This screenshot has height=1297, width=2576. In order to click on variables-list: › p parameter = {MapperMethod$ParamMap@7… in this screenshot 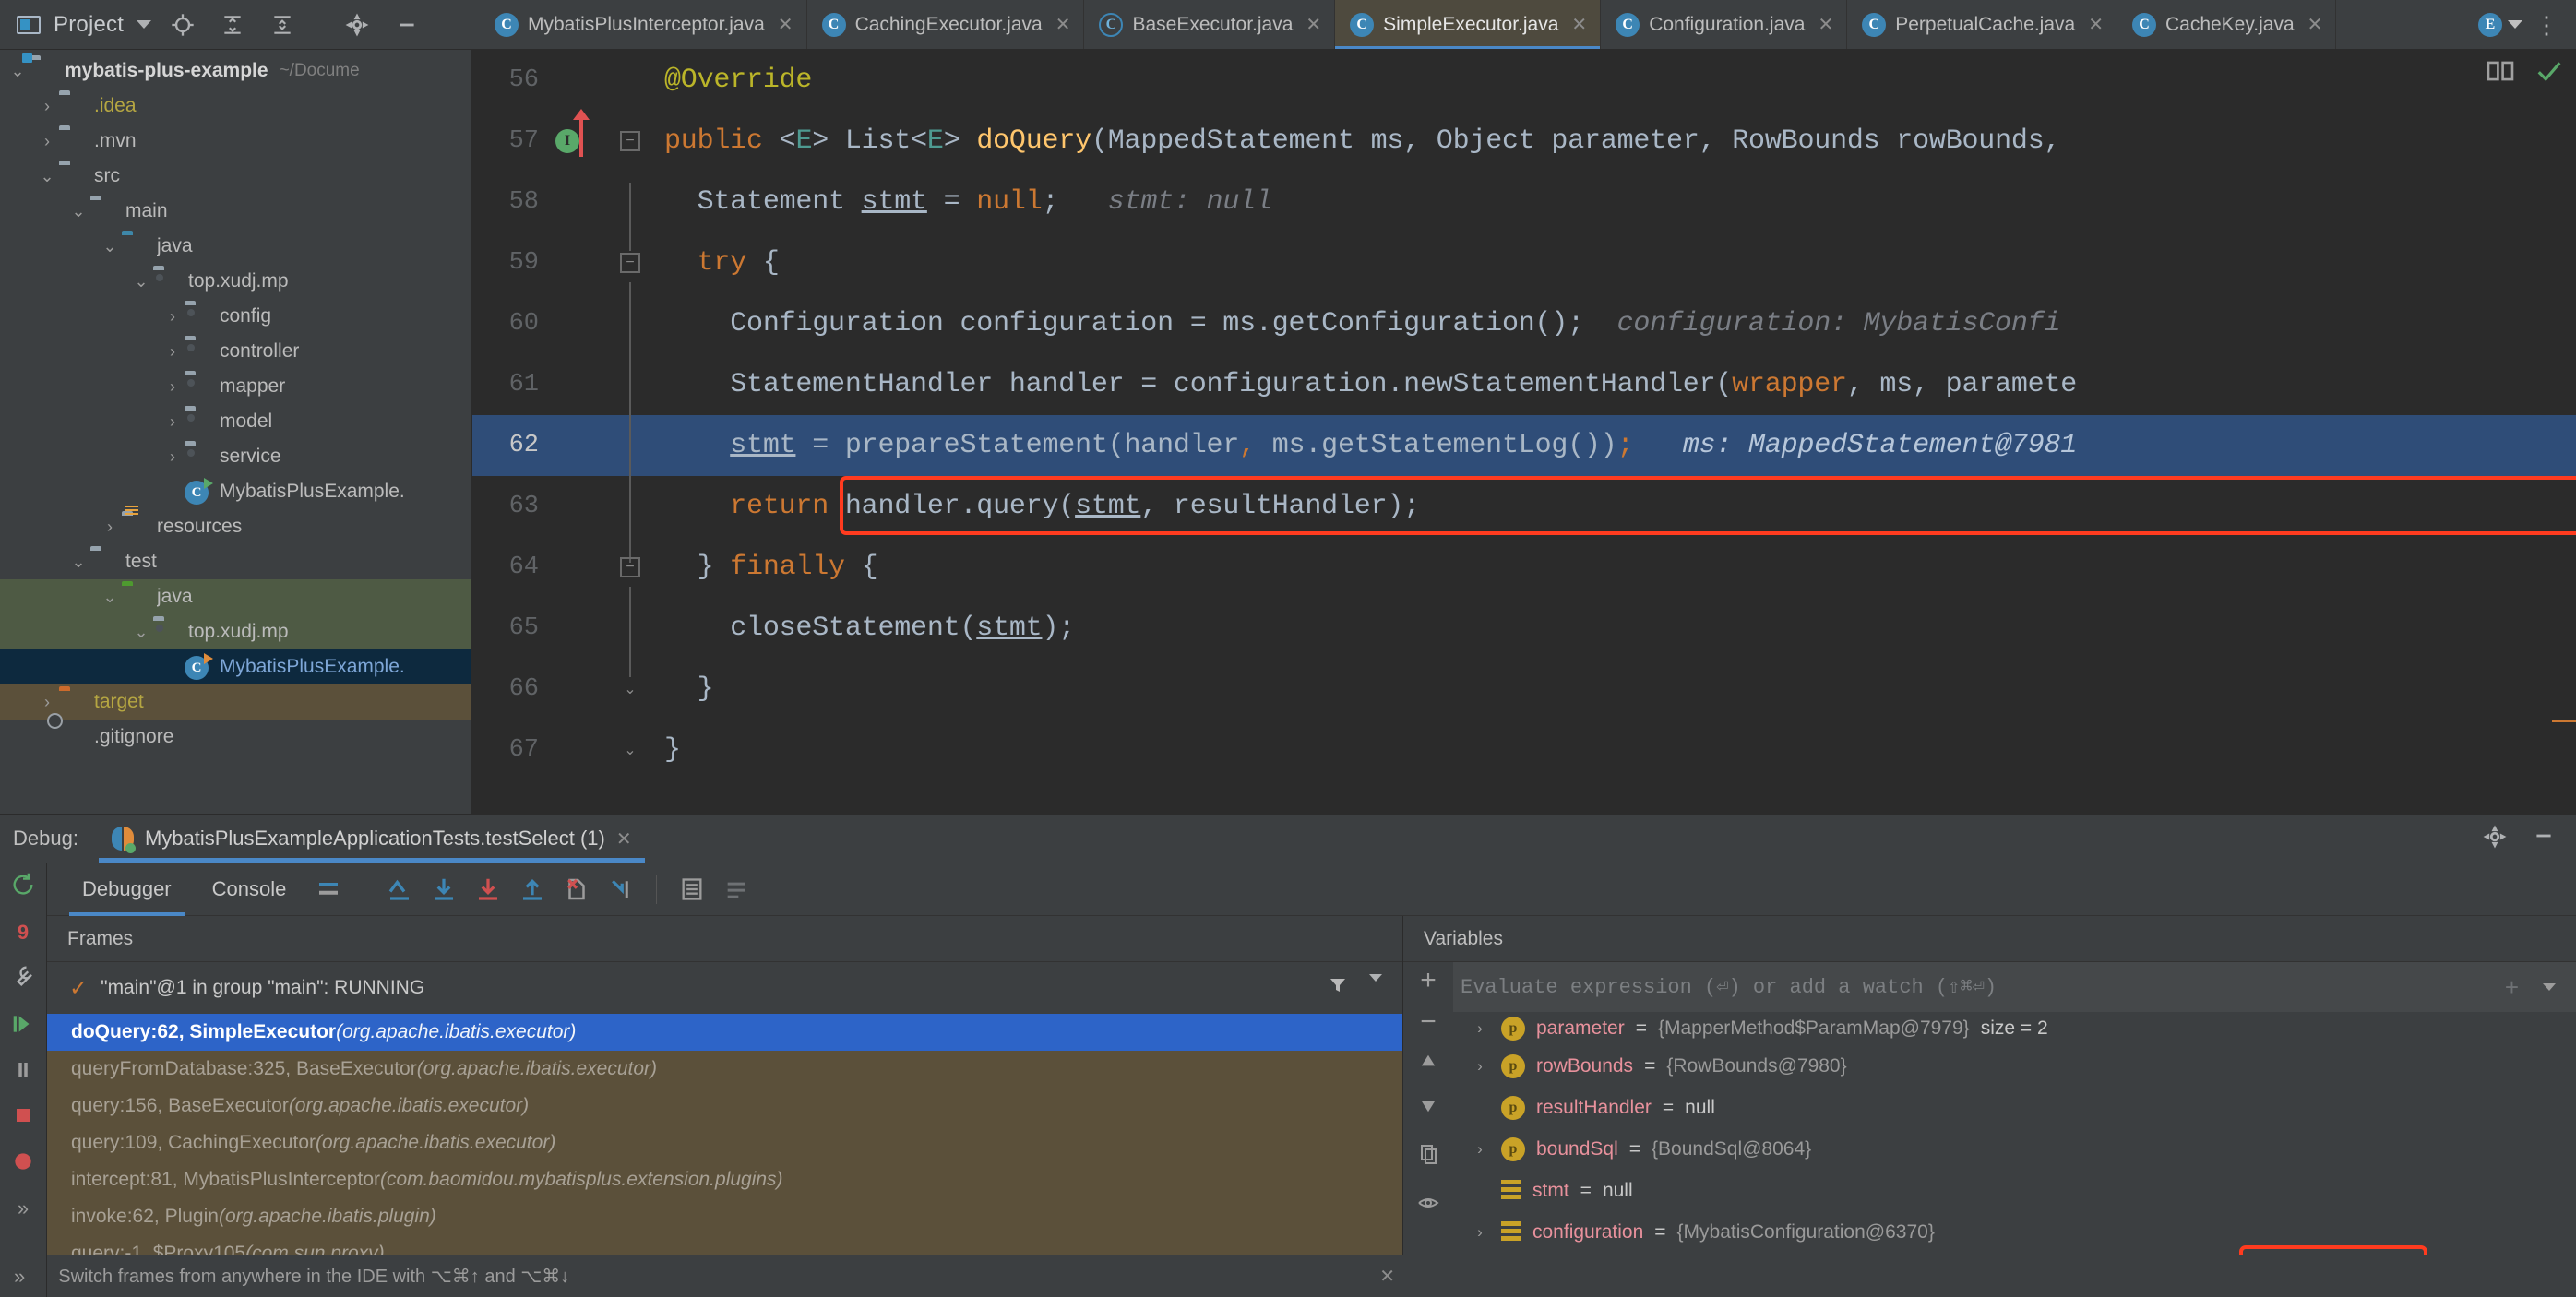, I will do `click(2015, 1134)`.